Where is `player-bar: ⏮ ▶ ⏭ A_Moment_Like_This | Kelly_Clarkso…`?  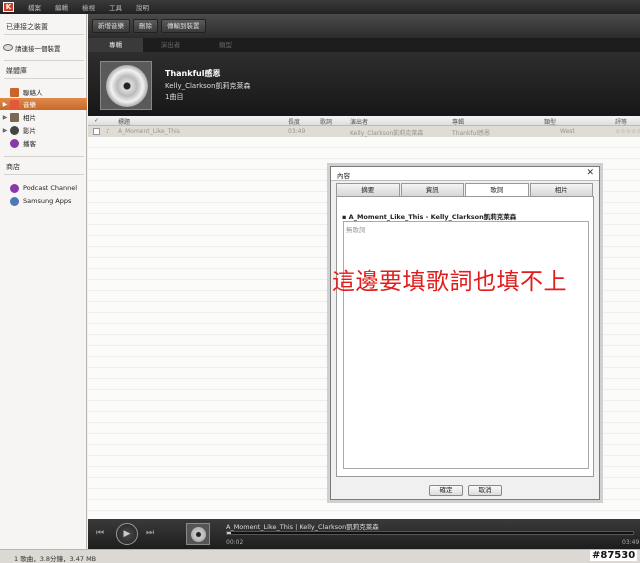 player-bar: ⏮ ▶ ⏭ A_Moment_Like_This | Kelly_Clarkso… is located at coordinates (364, 534).